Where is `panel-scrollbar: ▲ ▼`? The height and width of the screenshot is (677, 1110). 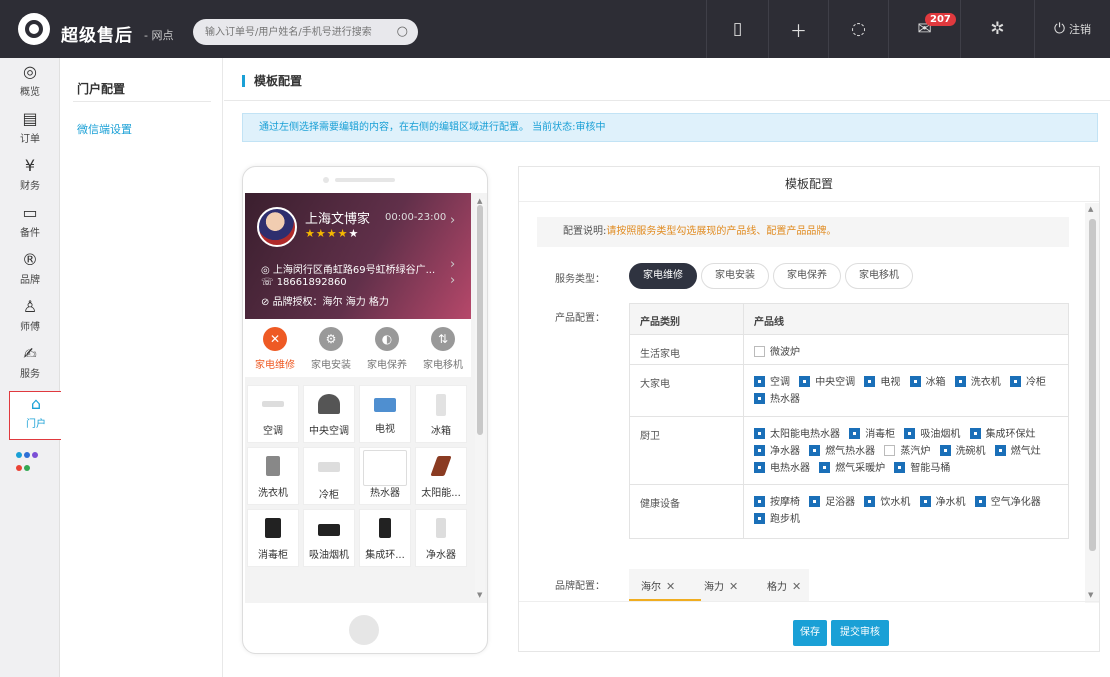 panel-scrollbar: ▲ ▼ is located at coordinates (1092, 403).